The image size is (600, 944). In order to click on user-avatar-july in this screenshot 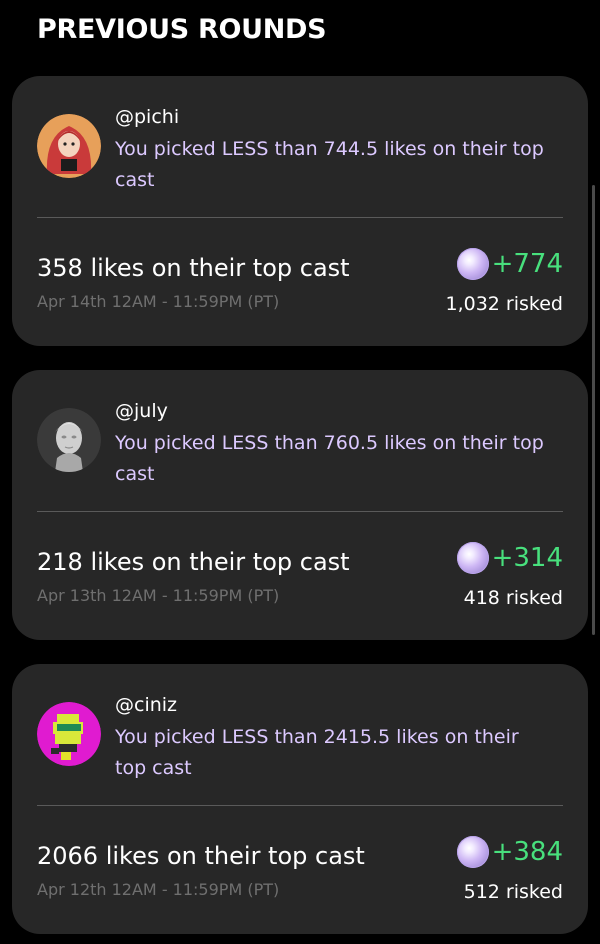, I will do `click(69, 440)`.